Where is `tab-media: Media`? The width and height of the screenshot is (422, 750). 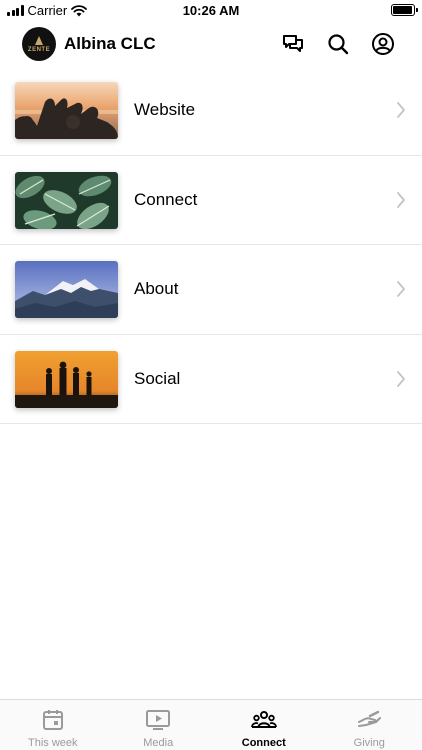
tab-media: Media is located at coordinates (159, 725).